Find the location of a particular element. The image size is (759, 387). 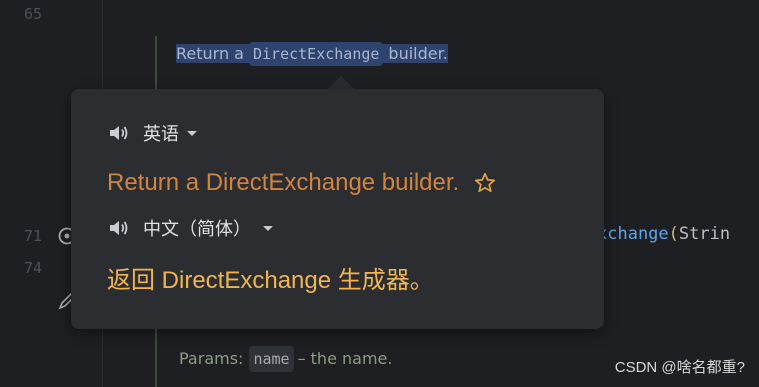

target-language-label: 中文（简体） is located at coordinates (197, 229).